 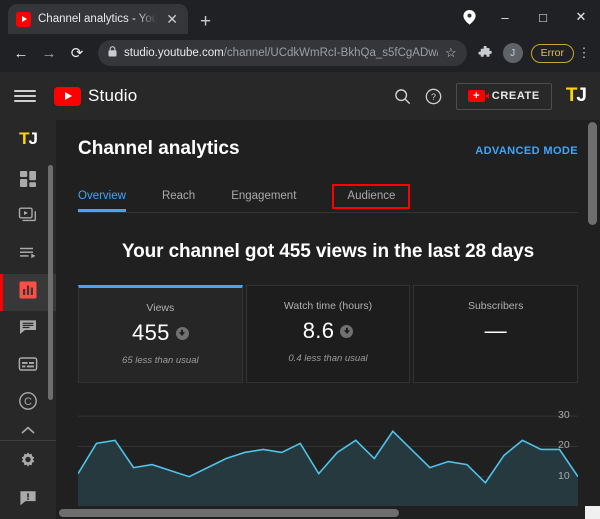 What do you see at coordinates (172, 19) in the screenshot?
I see `close-icon: ✕` at bounding box center [172, 19].